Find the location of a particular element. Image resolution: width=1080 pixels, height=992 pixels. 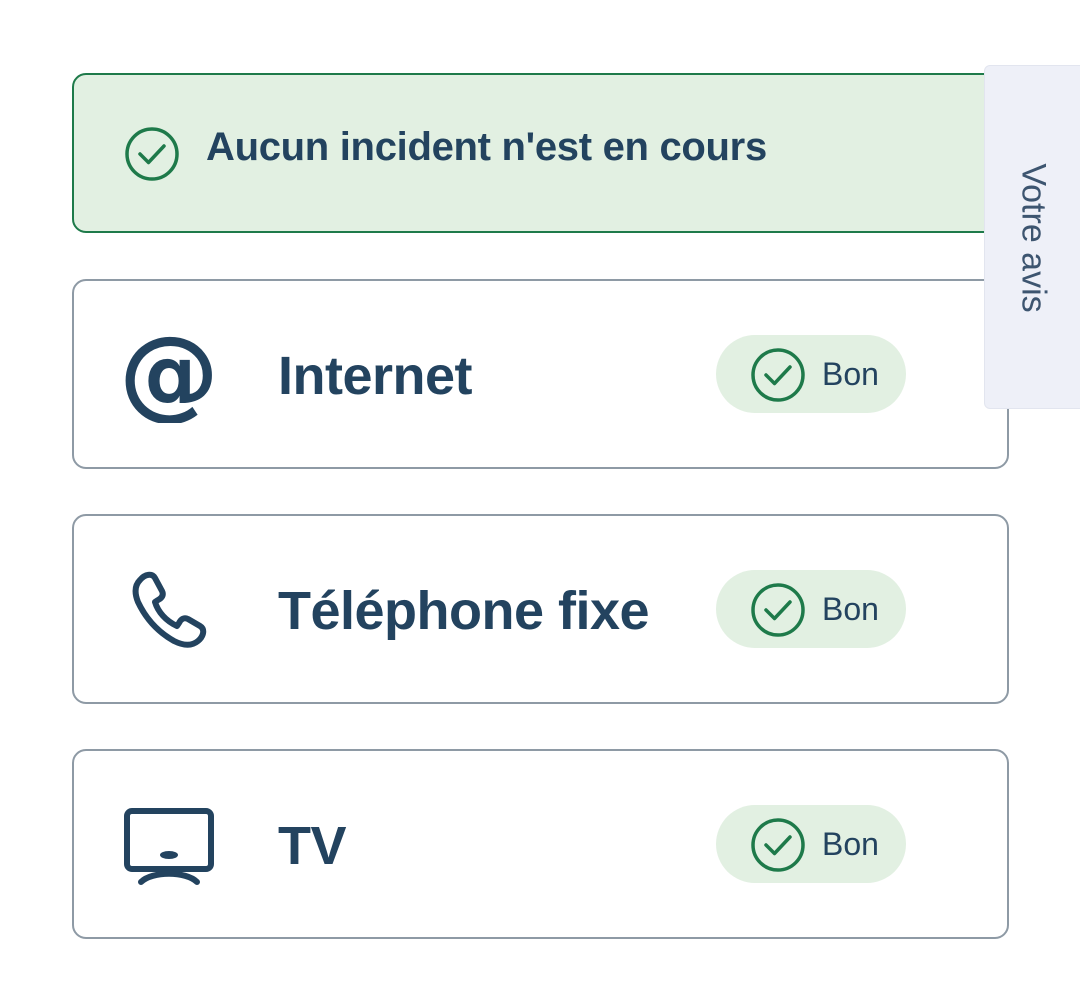

status-banner: Aucun incident n'est en cours is located at coordinates (542, 153).